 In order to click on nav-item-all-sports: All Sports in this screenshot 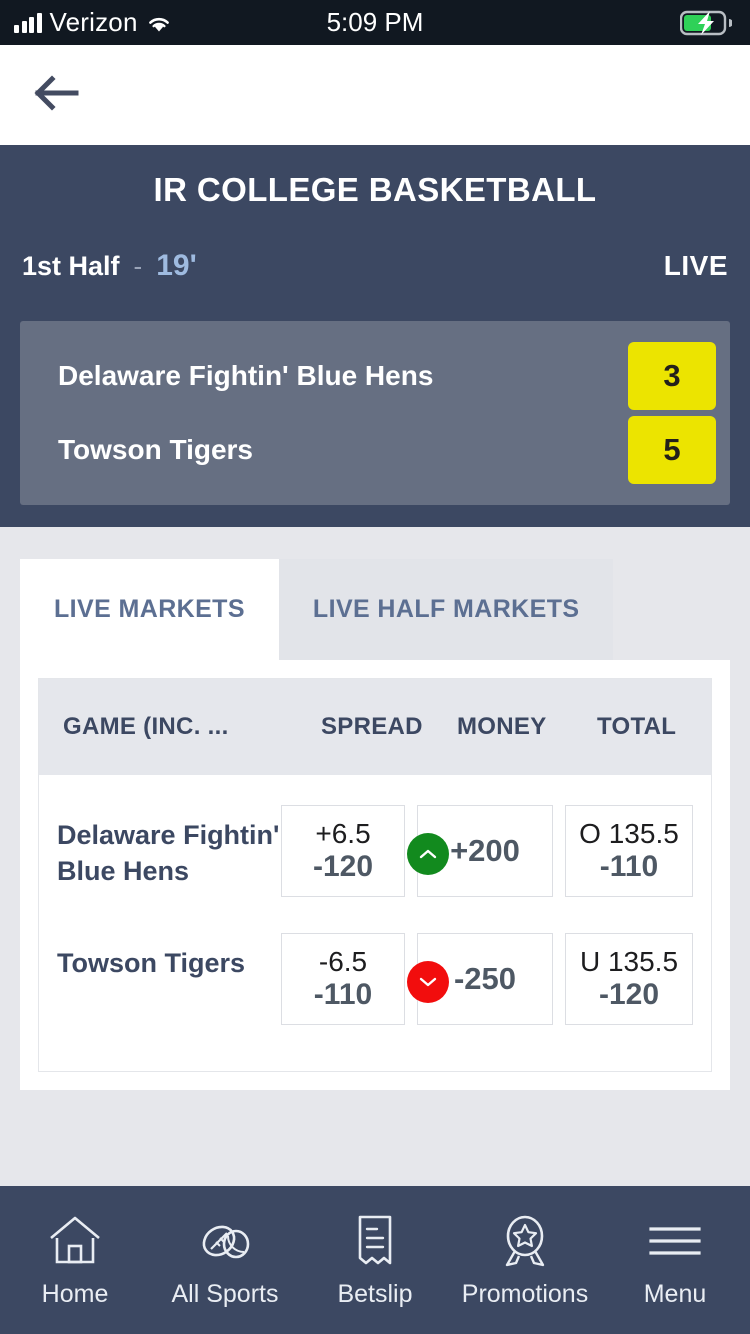, I will do `click(225, 1260)`.